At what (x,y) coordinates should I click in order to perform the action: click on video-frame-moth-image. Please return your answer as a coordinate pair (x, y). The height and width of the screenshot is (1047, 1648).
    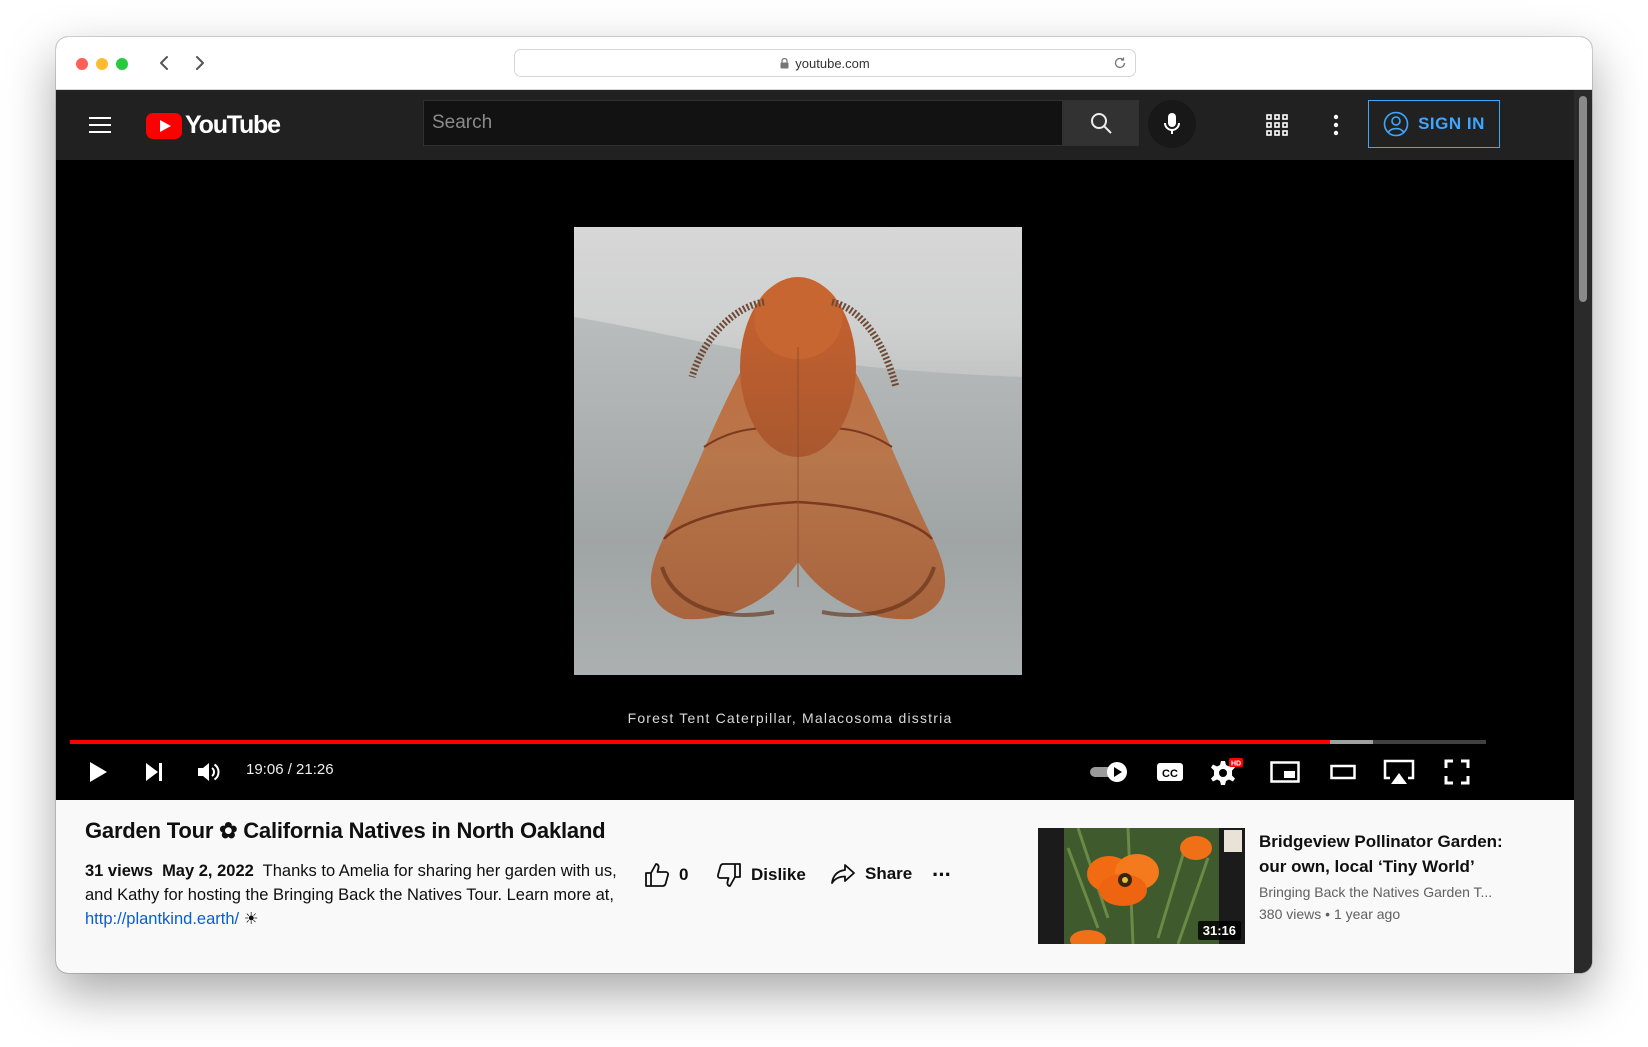
    Looking at the image, I should click on (798, 451).